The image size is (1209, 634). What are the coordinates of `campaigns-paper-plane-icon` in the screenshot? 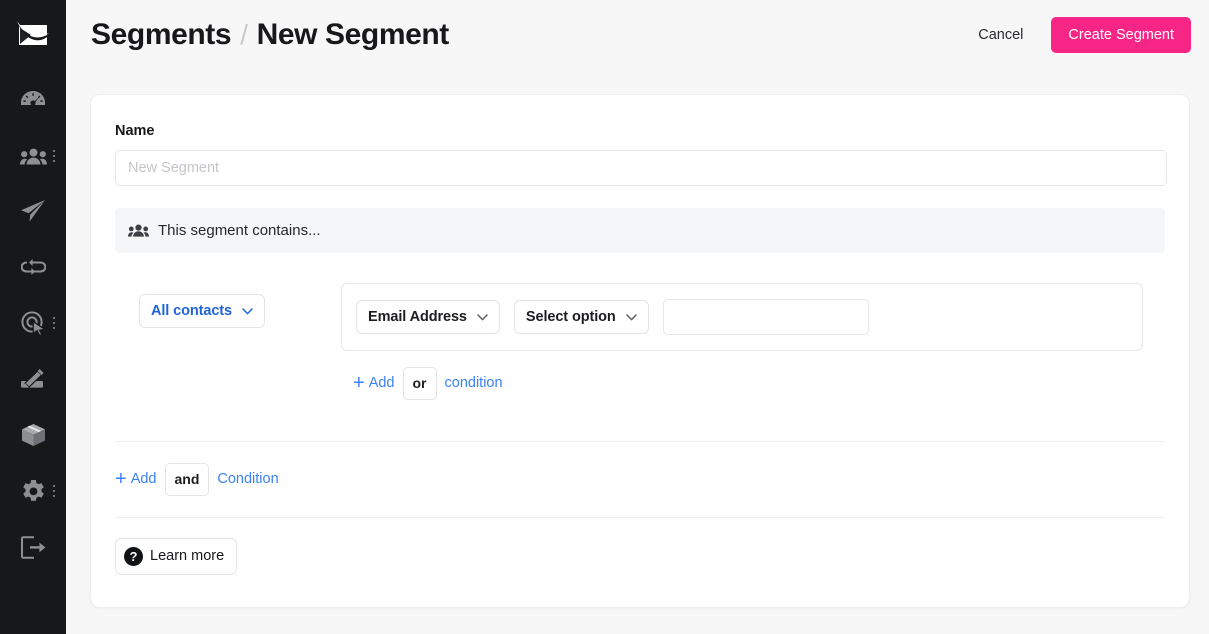 It's located at (33, 211).